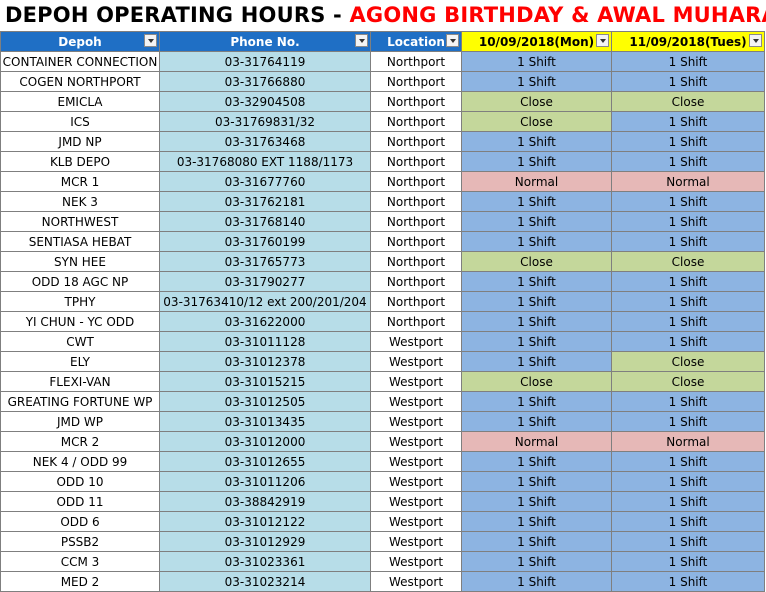 Image resolution: width=766 pixels, height=592 pixels. Describe the element at coordinates (80, 561) in the screenshot. I see `depoh-cell: CCM 3` at that location.